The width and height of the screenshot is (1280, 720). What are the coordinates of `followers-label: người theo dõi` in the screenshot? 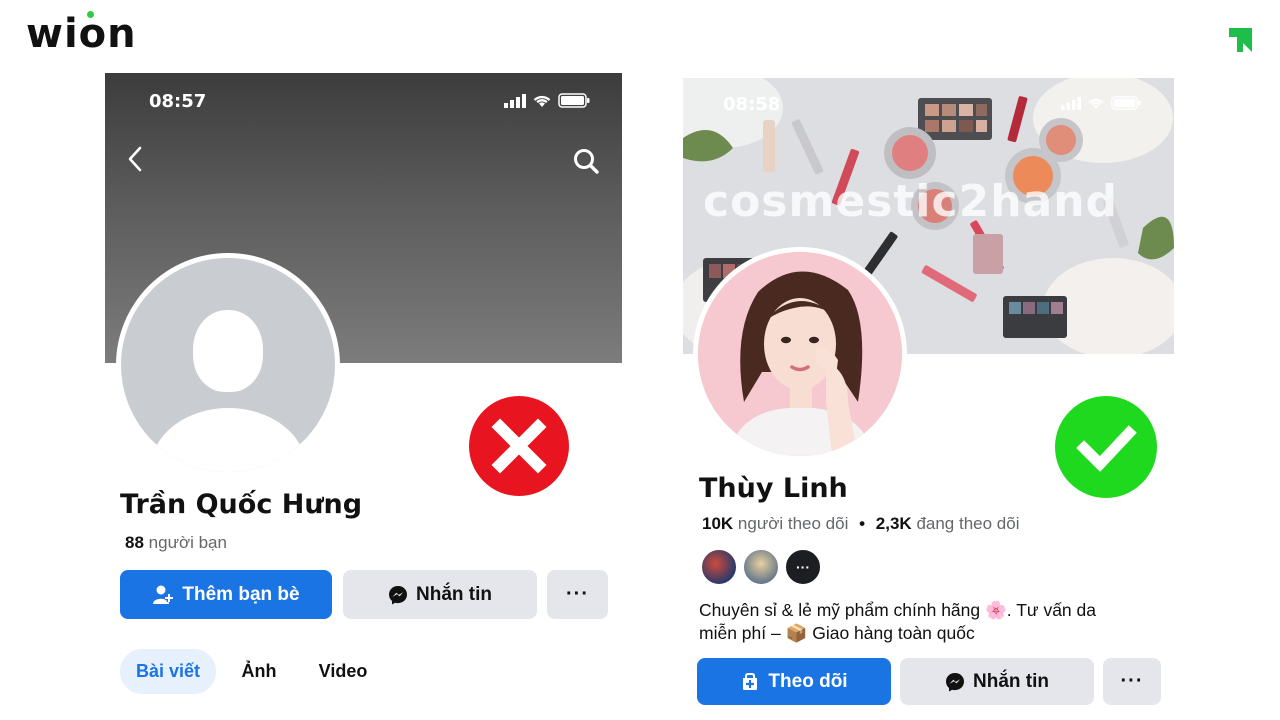 It's located at (793, 523).